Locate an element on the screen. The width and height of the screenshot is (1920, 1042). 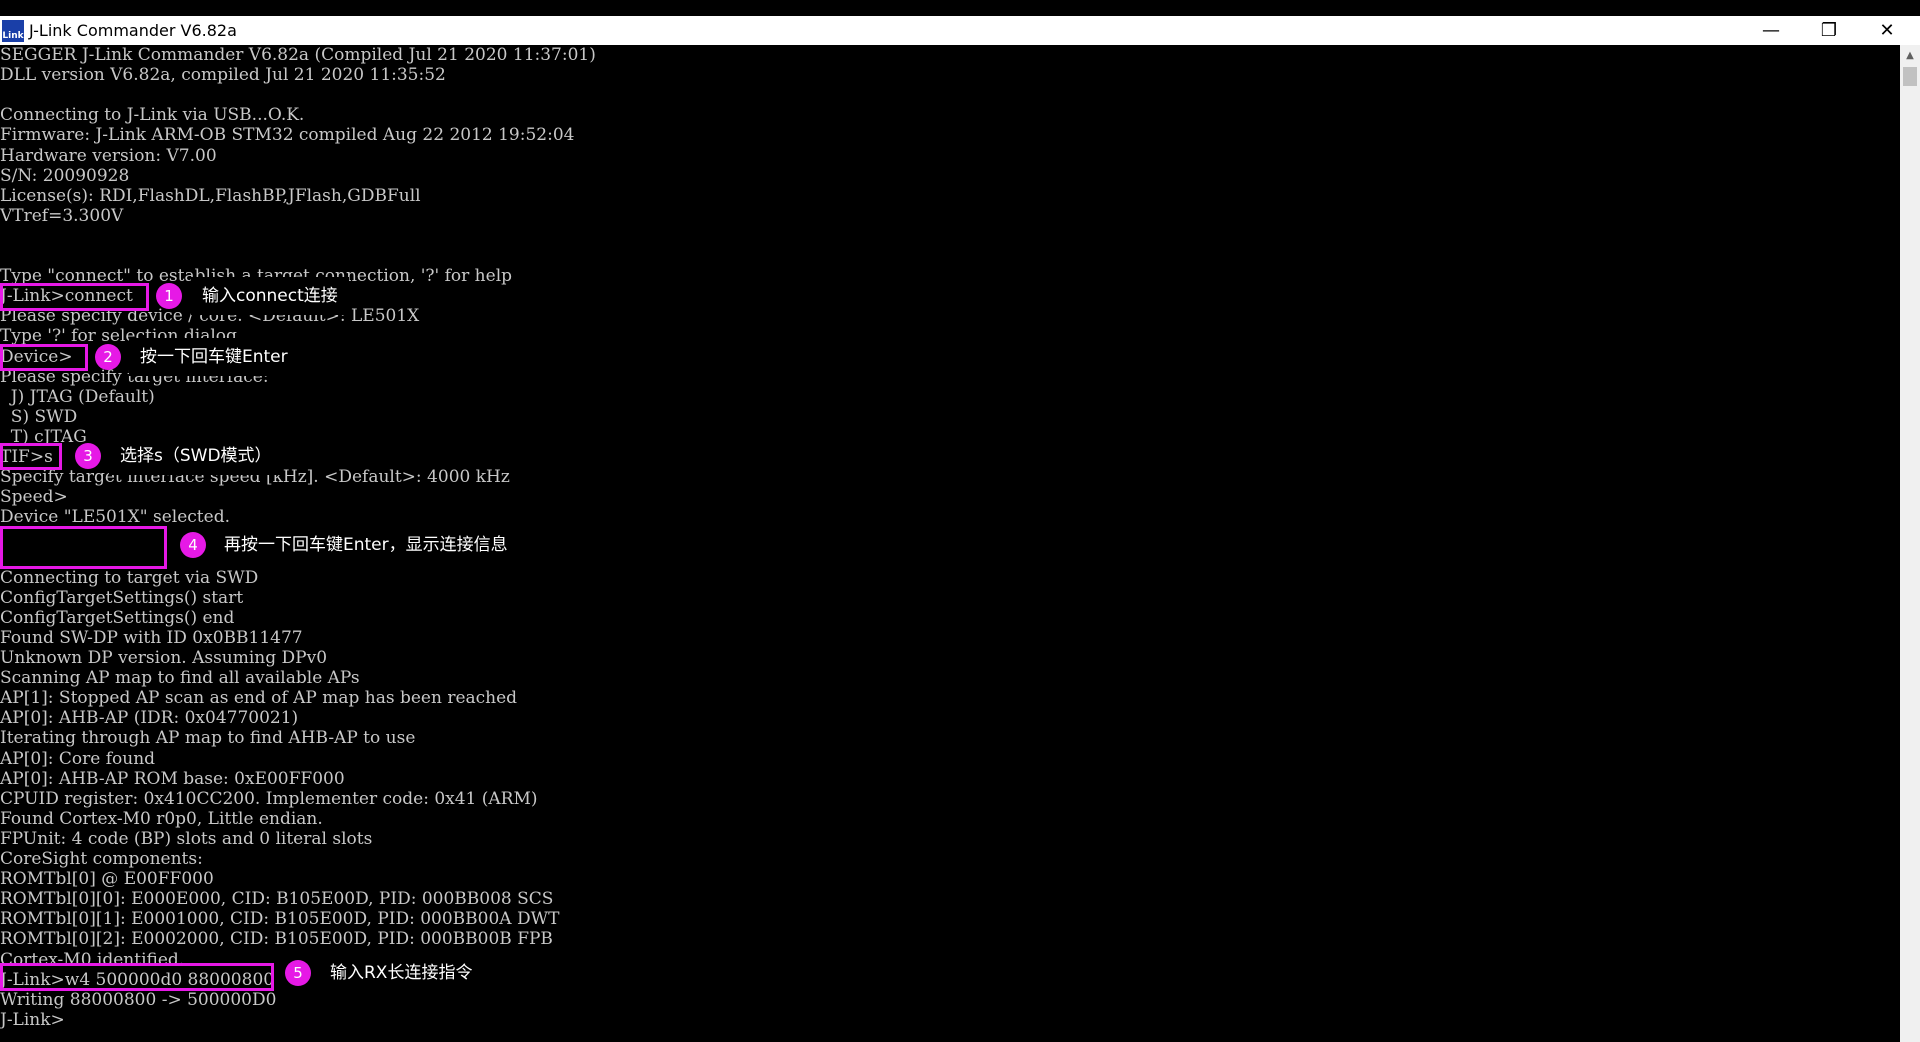
minimize-button: — is located at coordinates (1771, 30).